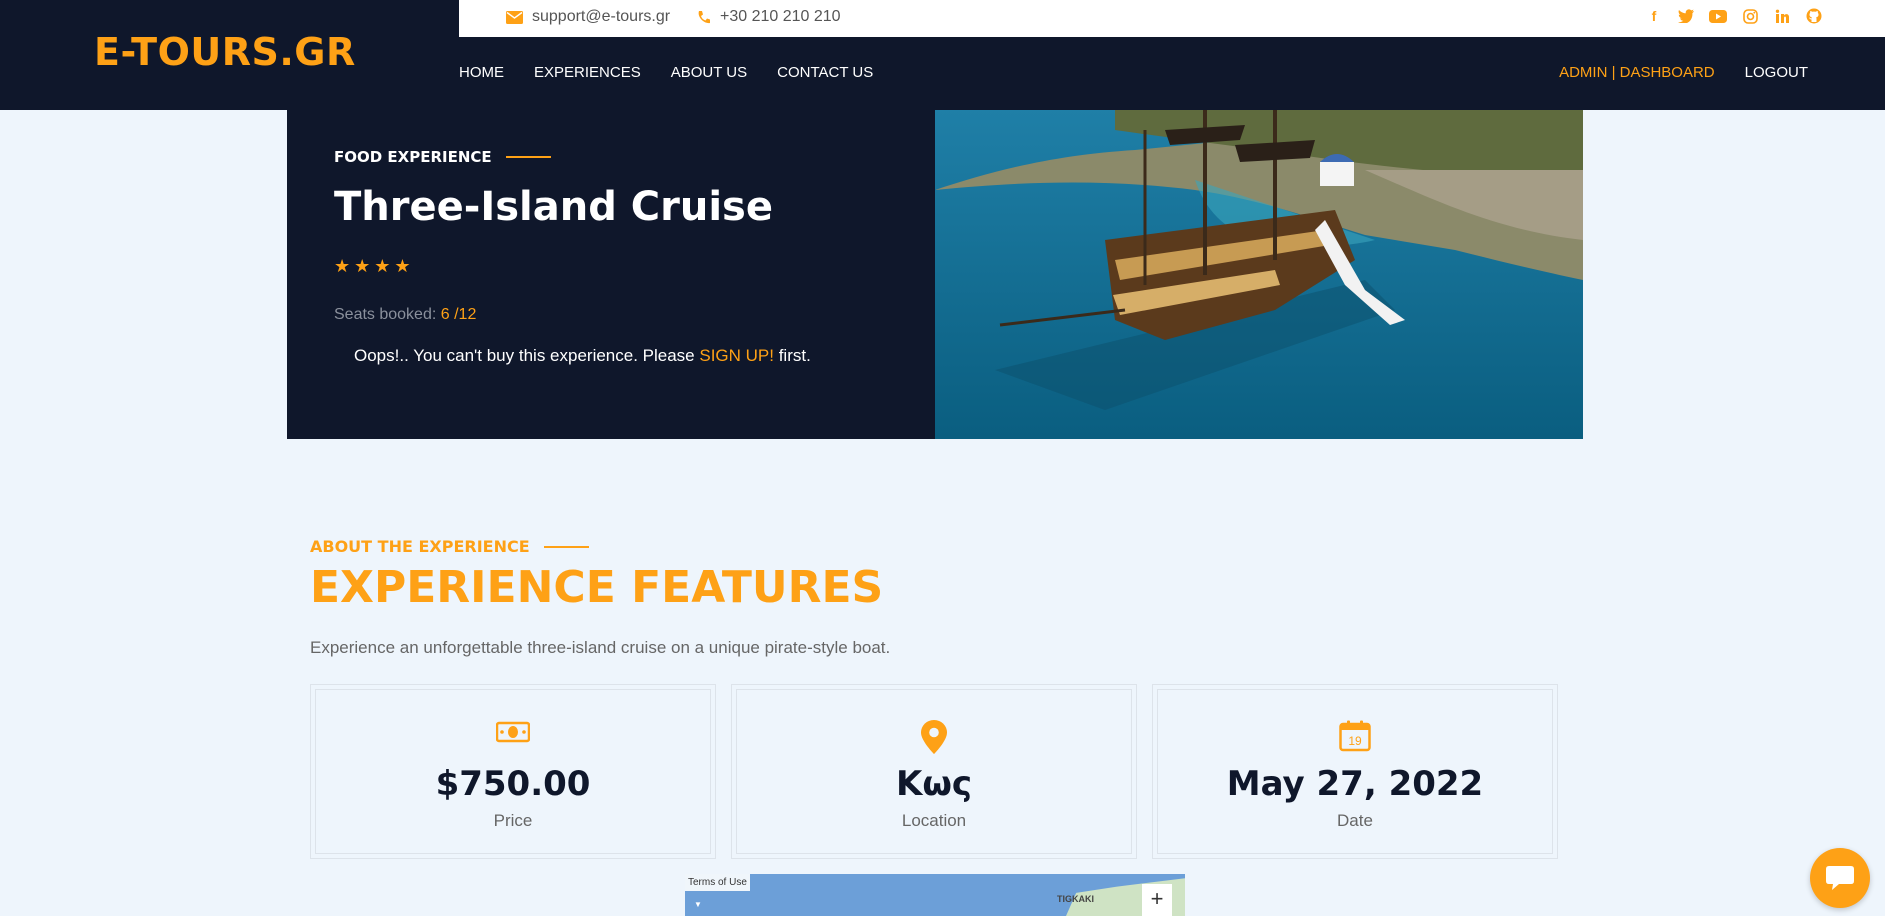  What do you see at coordinates (566, 546) in the screenshot?
I see `about-divider` at bounding box center [566, 546].